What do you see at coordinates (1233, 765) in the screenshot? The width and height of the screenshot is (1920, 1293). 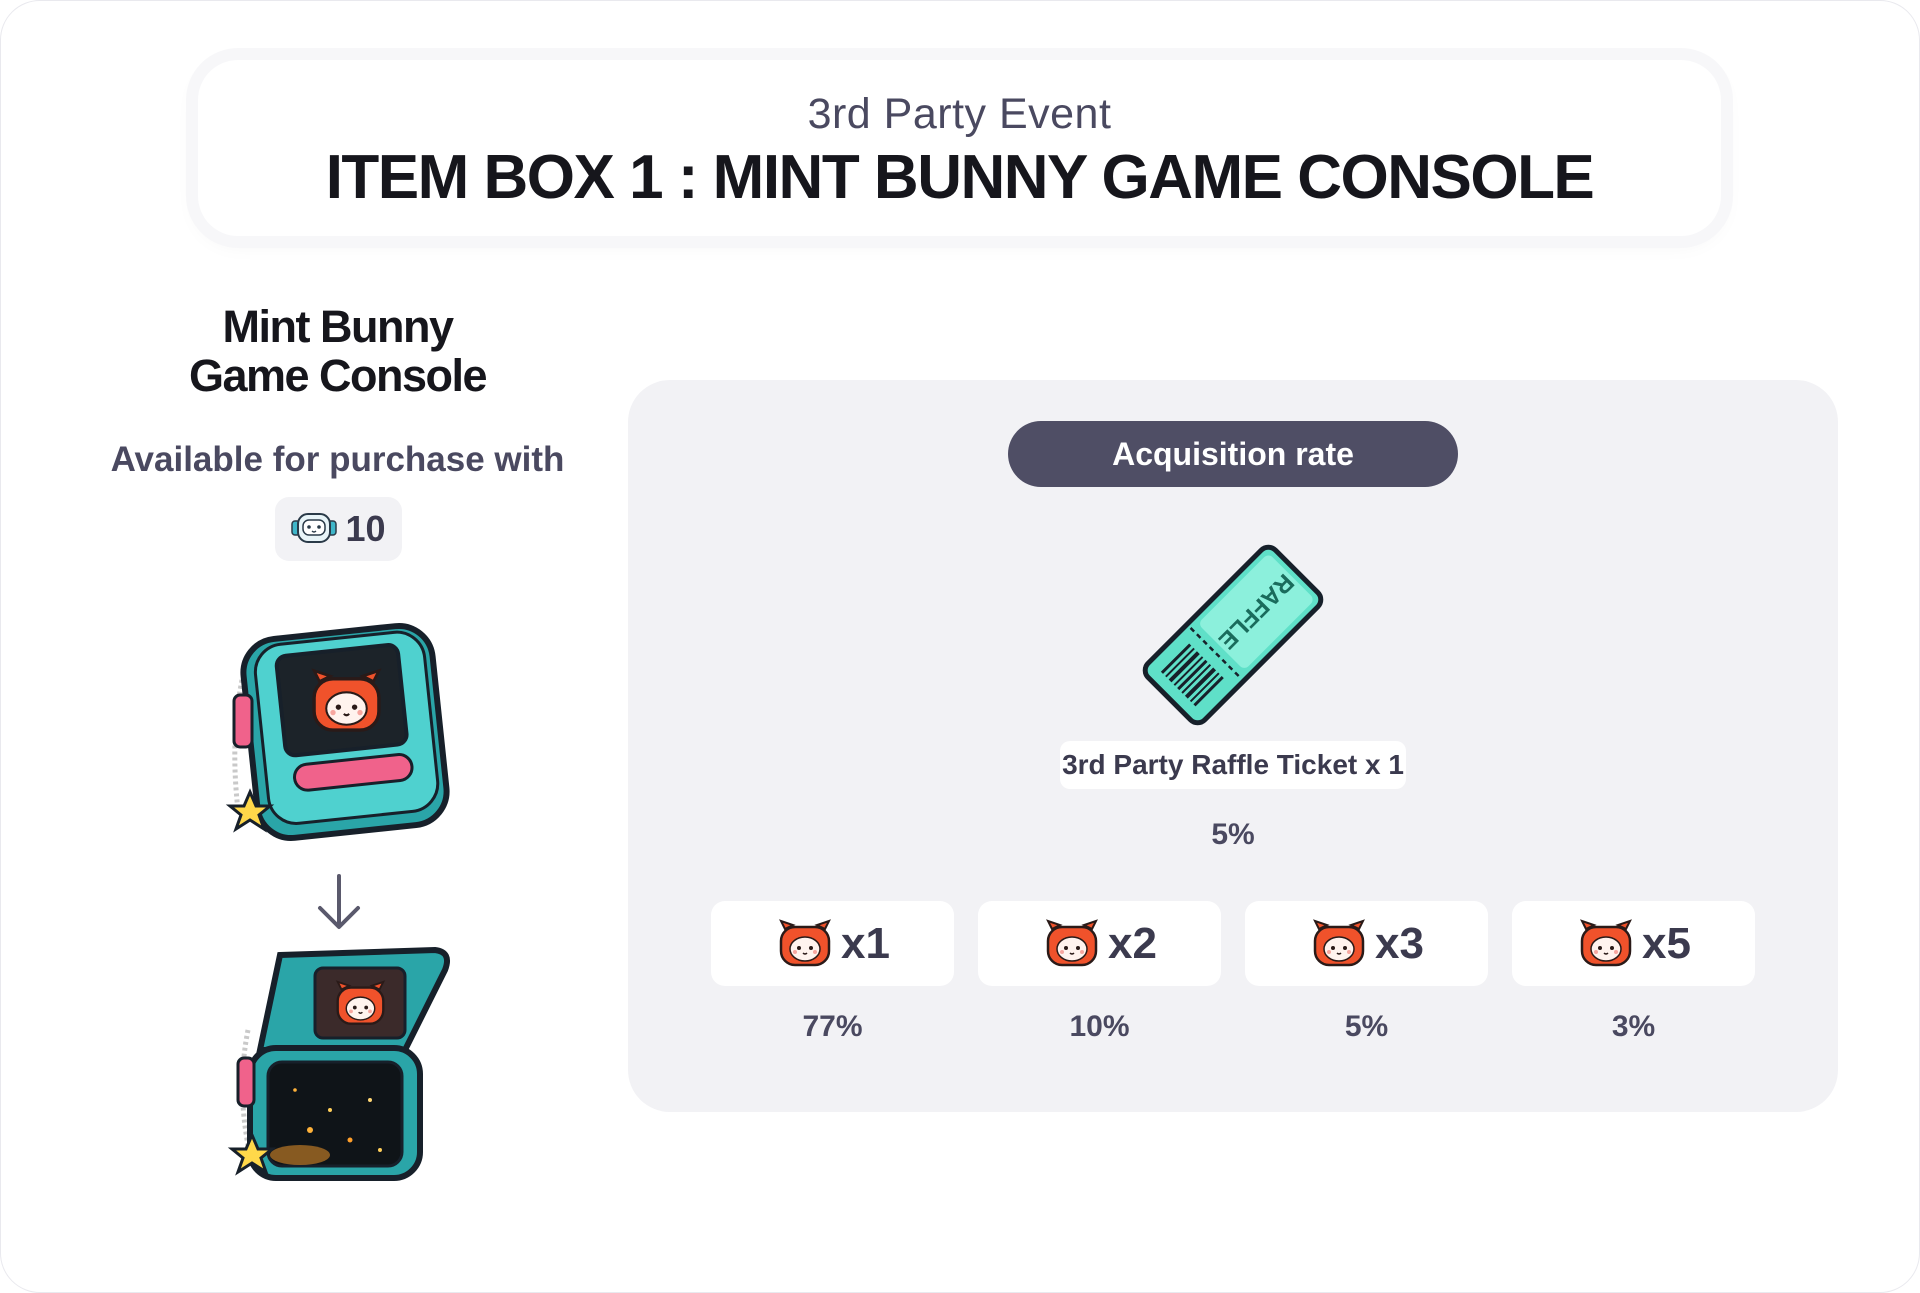 I see `raffle-ticket-label: 3rd Party Raffle Ticket x 1` at bounding box center [1233, 765].